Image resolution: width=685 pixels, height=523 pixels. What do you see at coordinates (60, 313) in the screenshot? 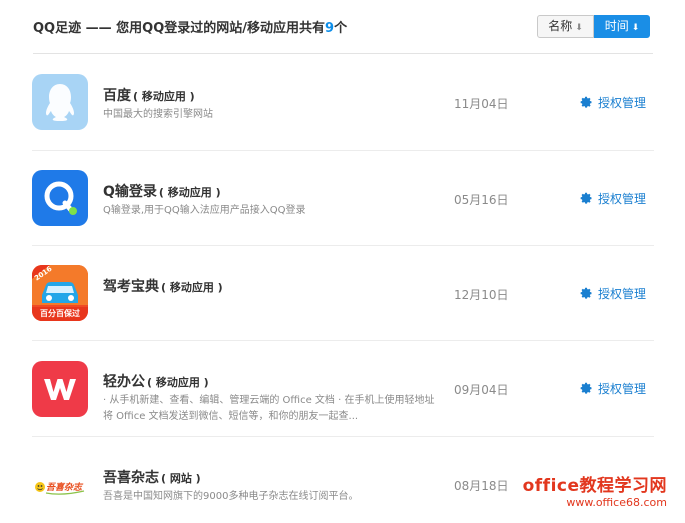
I see `pass-badge: 百分百保过` at bounding box center [60, 313].